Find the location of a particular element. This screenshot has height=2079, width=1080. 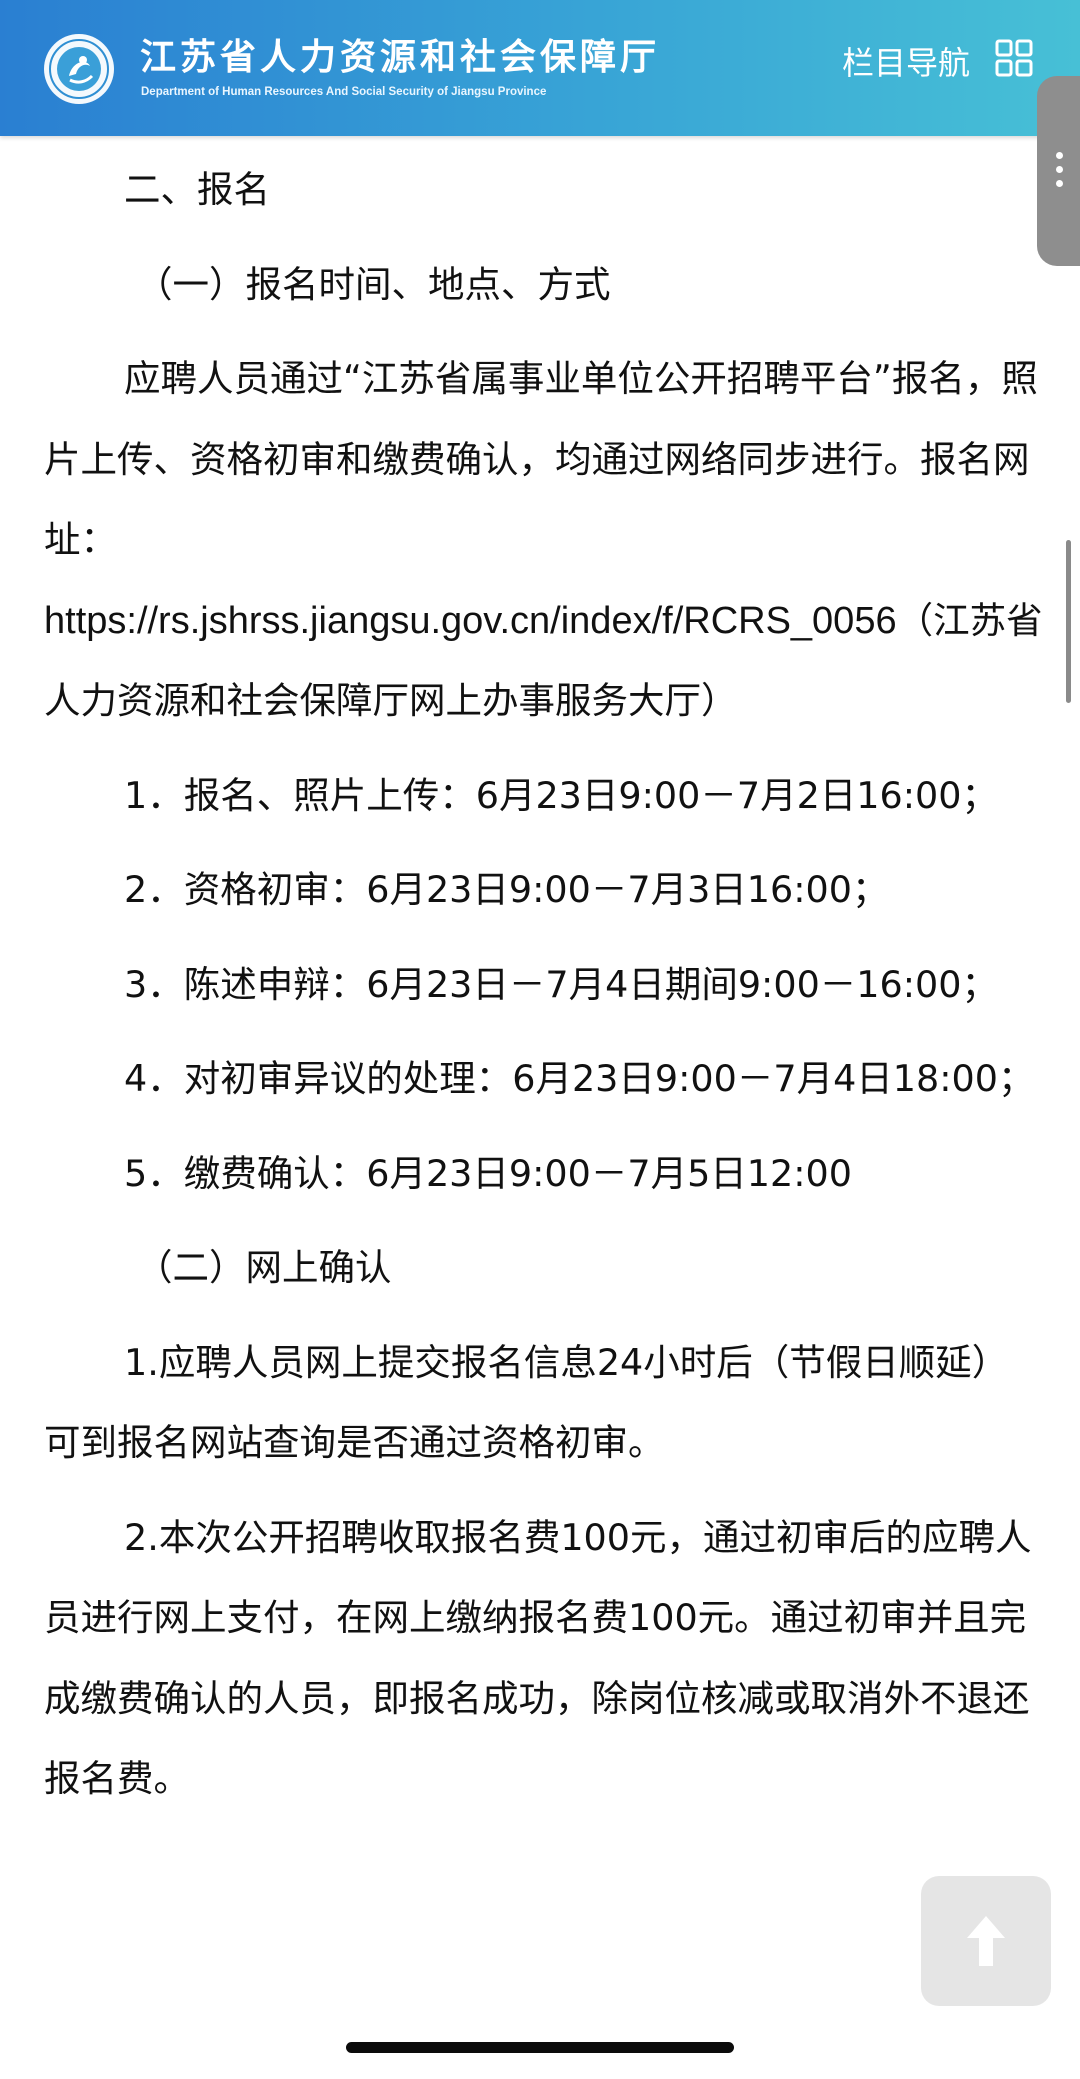

list-item-statement: 3．陈述申辩：6月23日－7月4日期间9:00－16:00； is located at coordinates (561, 984).